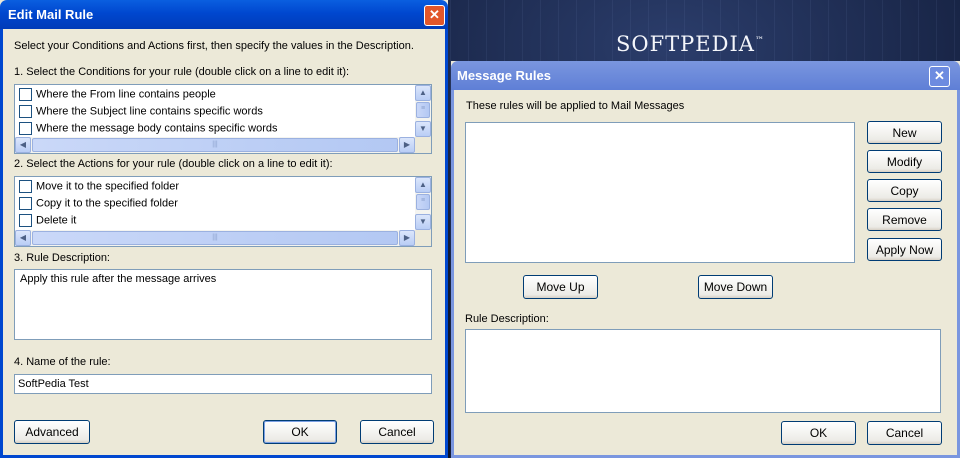 The width and height of the screenshot is (960, 458). Describe the element at coordinates (703, 371) in the screenshot. I see `message-rules-description-box` at that location.